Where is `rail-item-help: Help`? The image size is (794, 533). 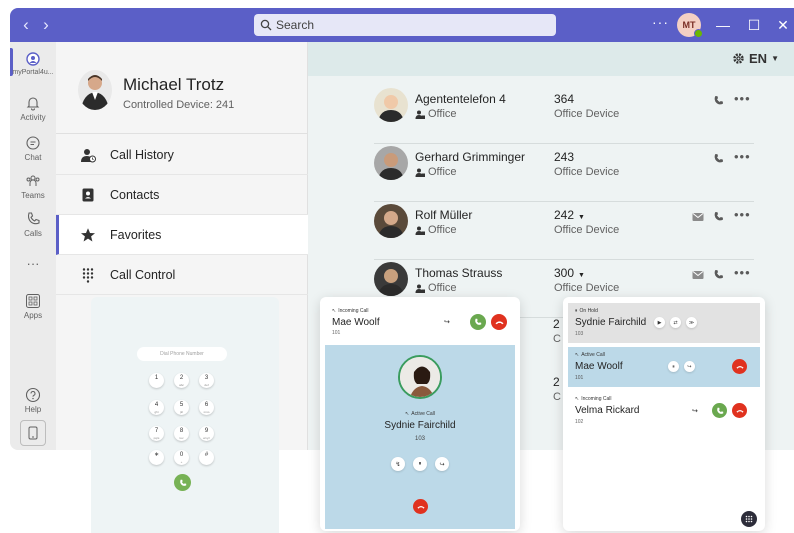 rail-item-help: Help is located at coordinates (33, 400).